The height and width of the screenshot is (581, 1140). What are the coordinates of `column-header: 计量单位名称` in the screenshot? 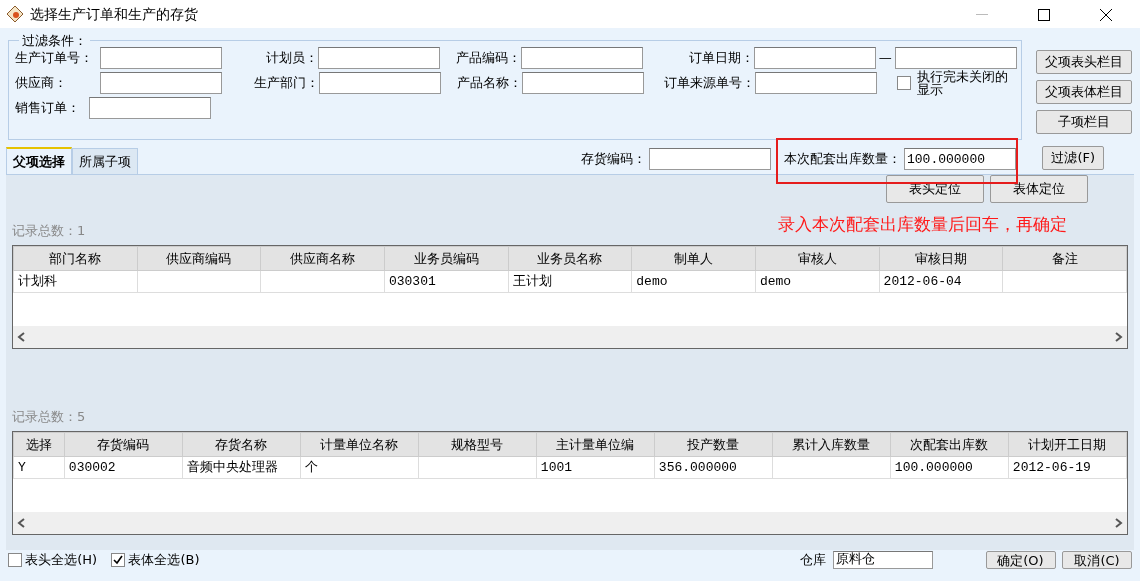 It's located at (359, 444).